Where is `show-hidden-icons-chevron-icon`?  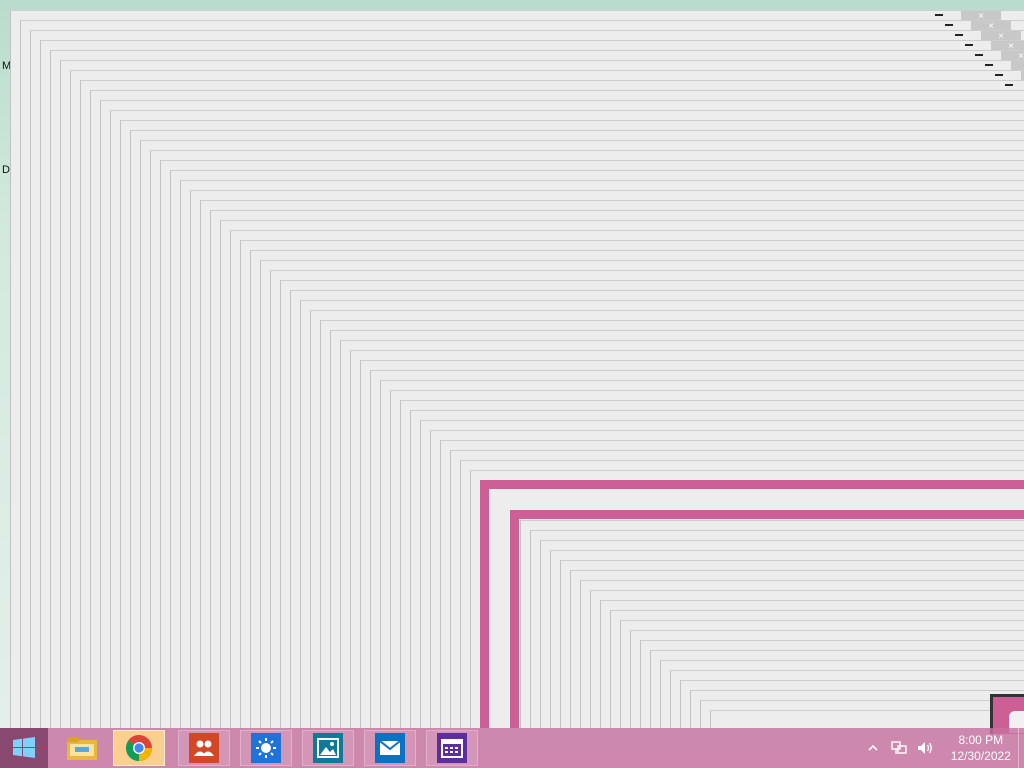
show-hidden-icons-chevron-icon is located at coordinates (873, 748).